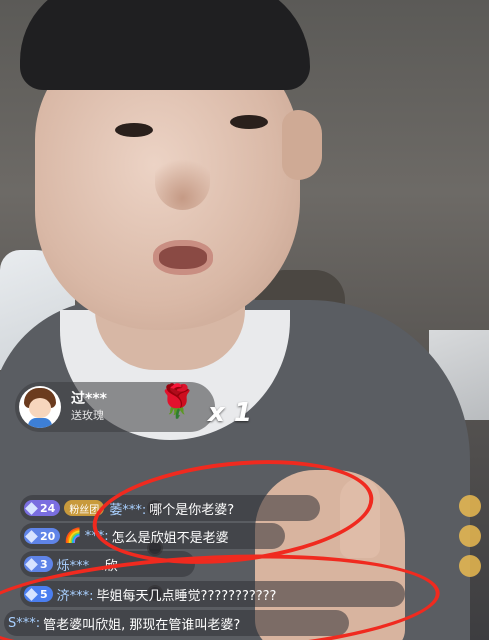 This screenshot has height=640, width=489. Describe the element at coordinates (165, 45) in the screenshot. I see `black-cap` at that location.